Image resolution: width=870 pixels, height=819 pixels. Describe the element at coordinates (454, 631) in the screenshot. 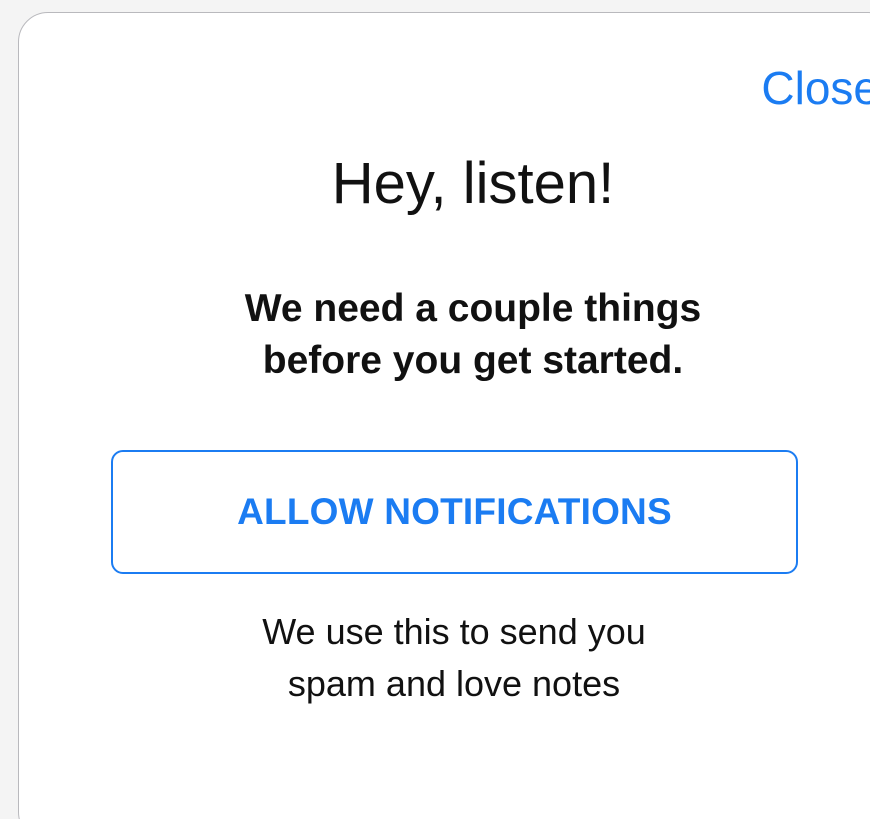

I see `helper-line-1: We use this to send you` at that location.